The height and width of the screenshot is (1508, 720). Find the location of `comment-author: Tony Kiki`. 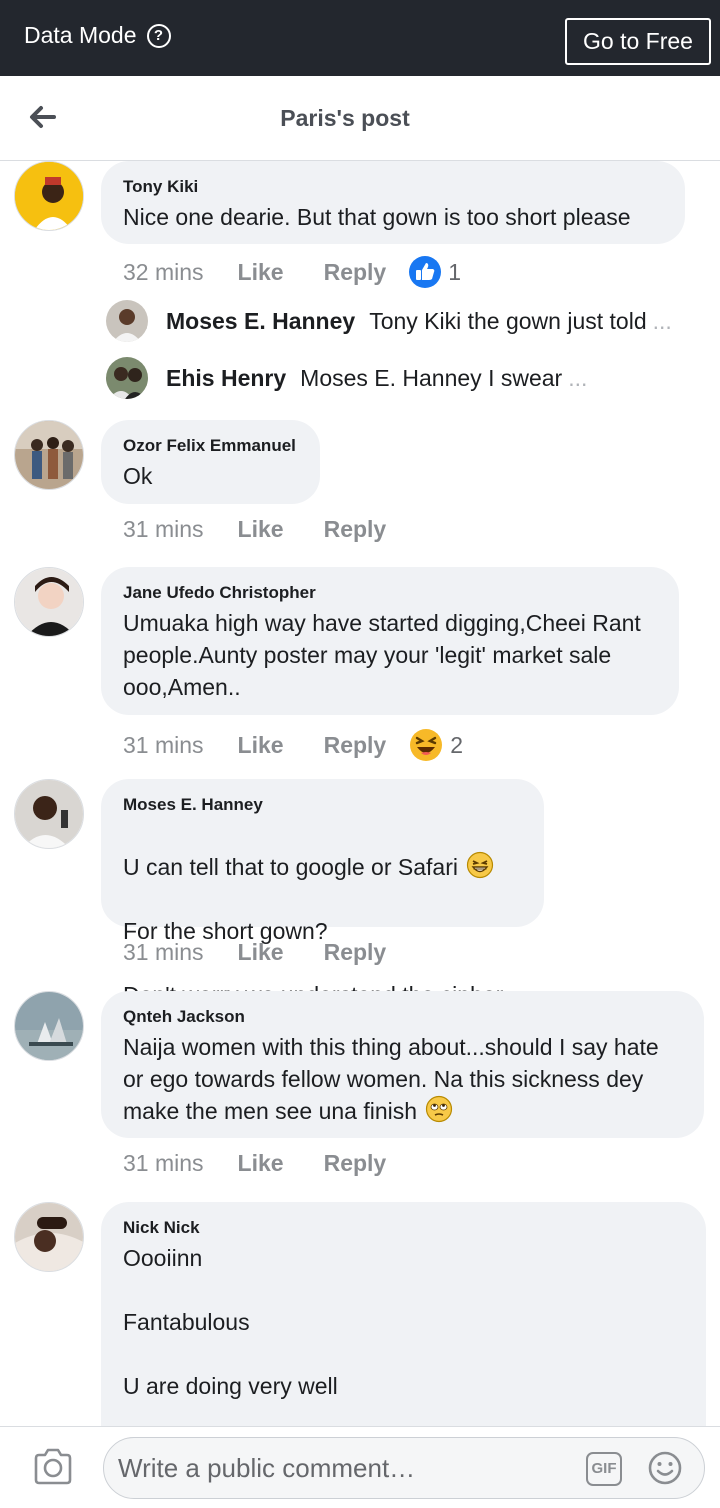

comment-author: Tony Kiki is located at coordinates (393, 187).